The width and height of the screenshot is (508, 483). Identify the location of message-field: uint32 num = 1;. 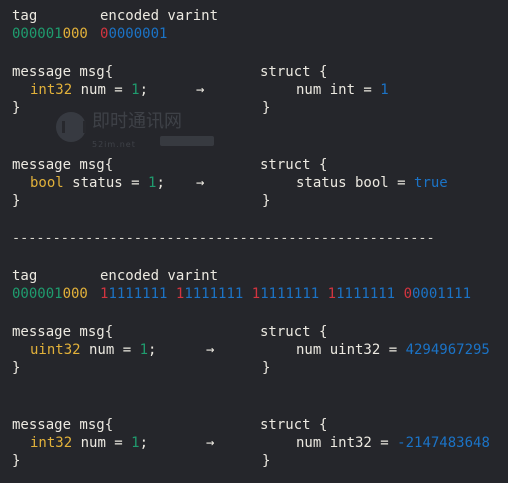
(93, 350).